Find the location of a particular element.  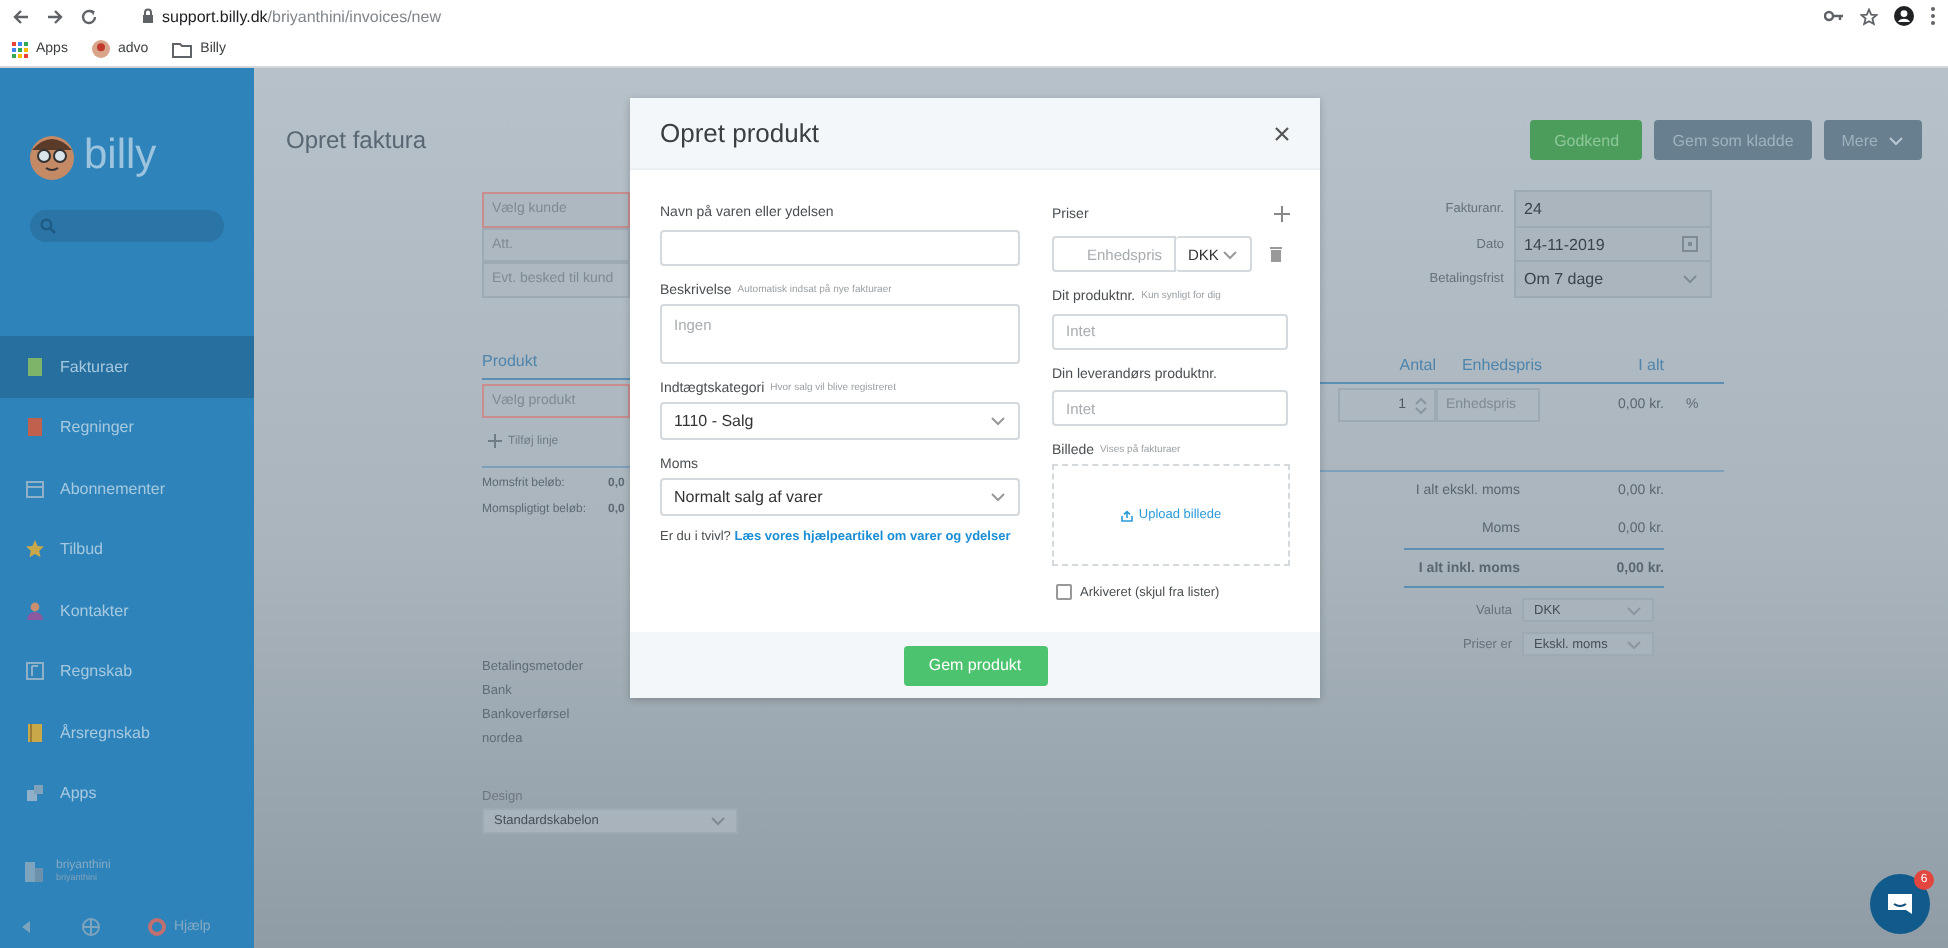

sidebar-item: Regnskab is located at coordinates (127, 671).